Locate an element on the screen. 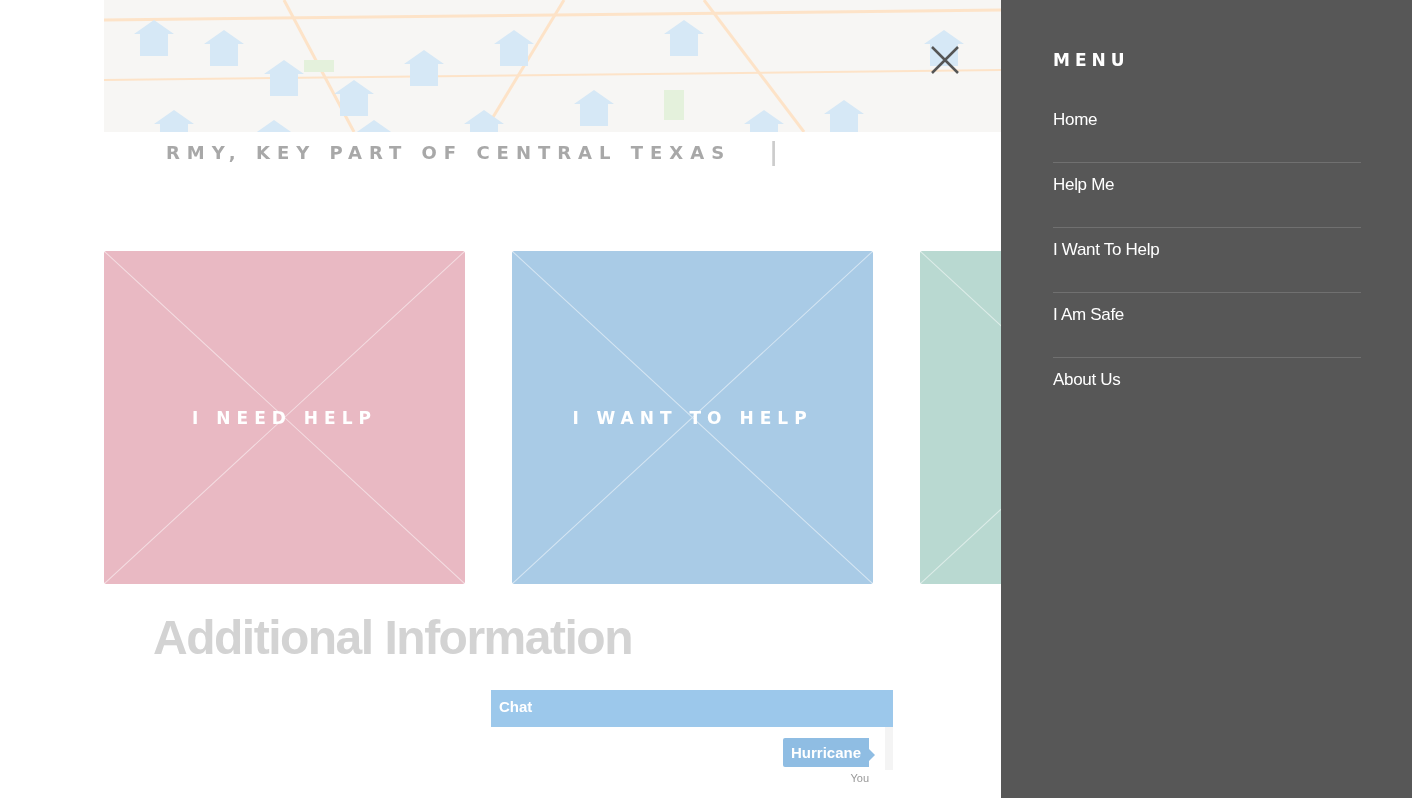  menu-item: Home is located at coordinates (1207, 130).